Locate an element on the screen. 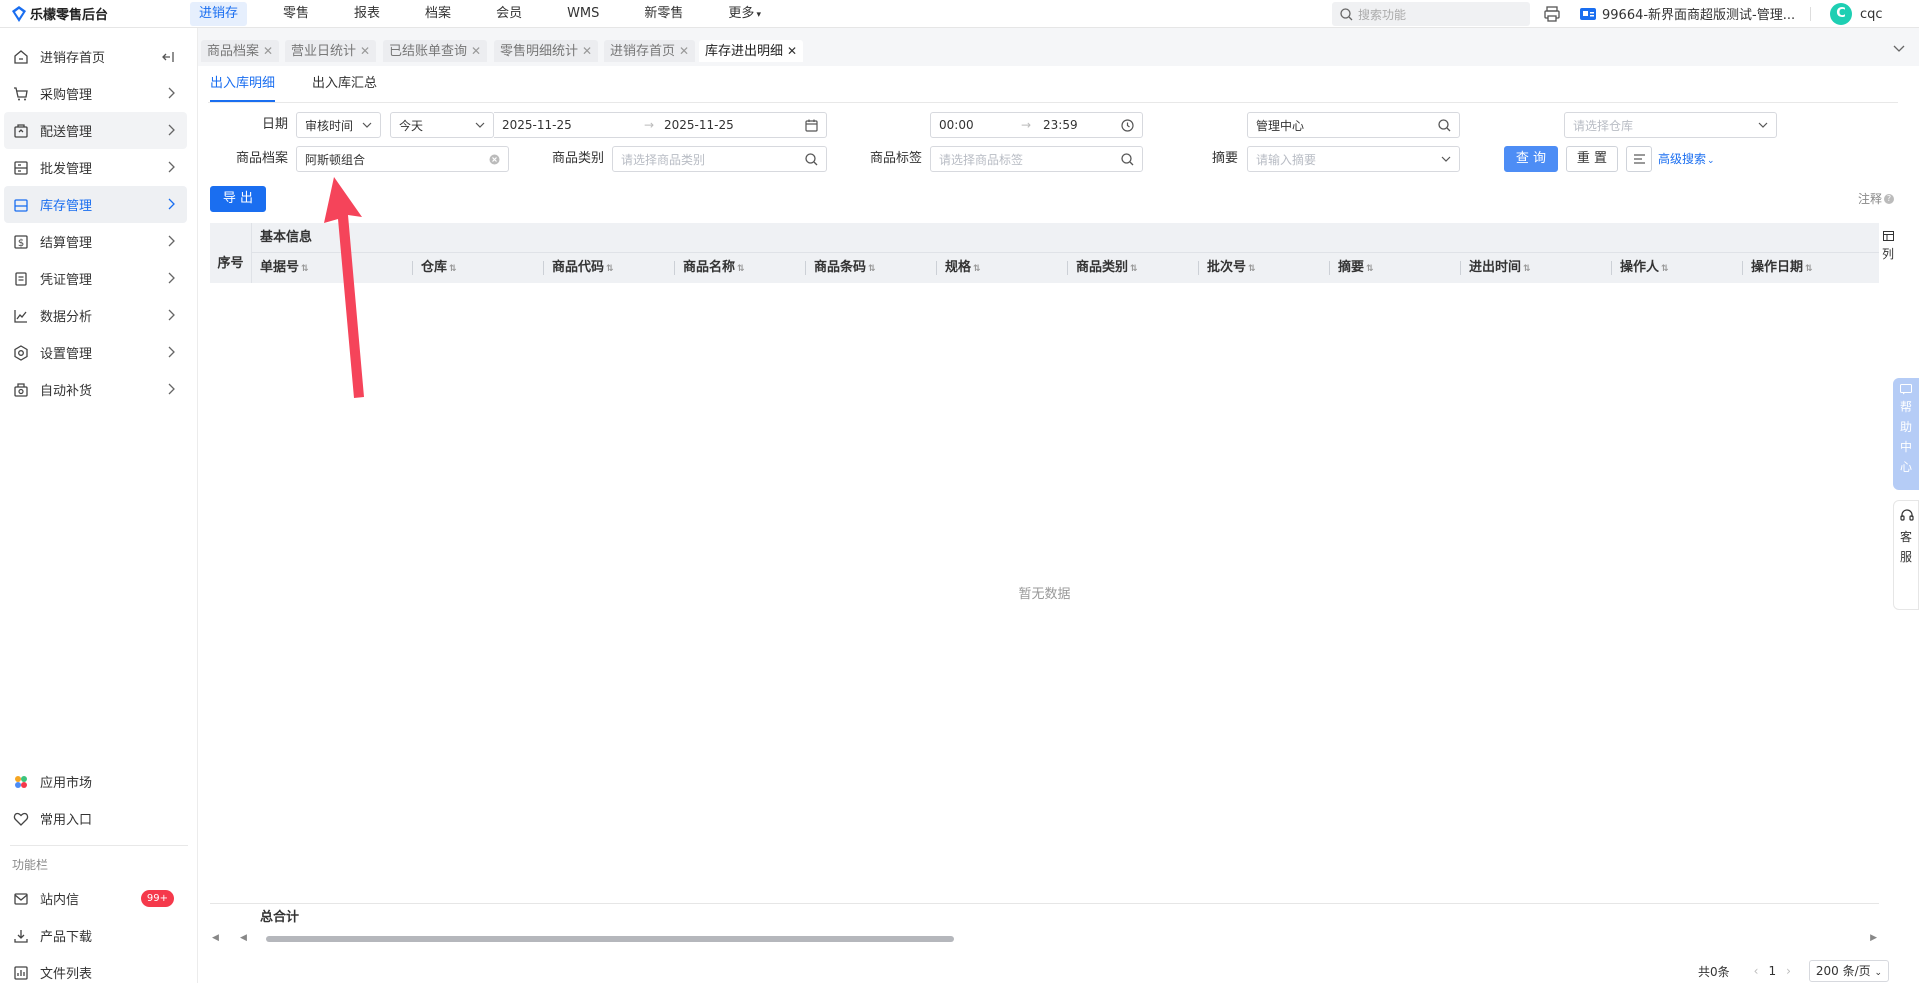 This screenshot has width=1919, height=983. column-settings-button: 列 is located at coordinates (1888, 246).